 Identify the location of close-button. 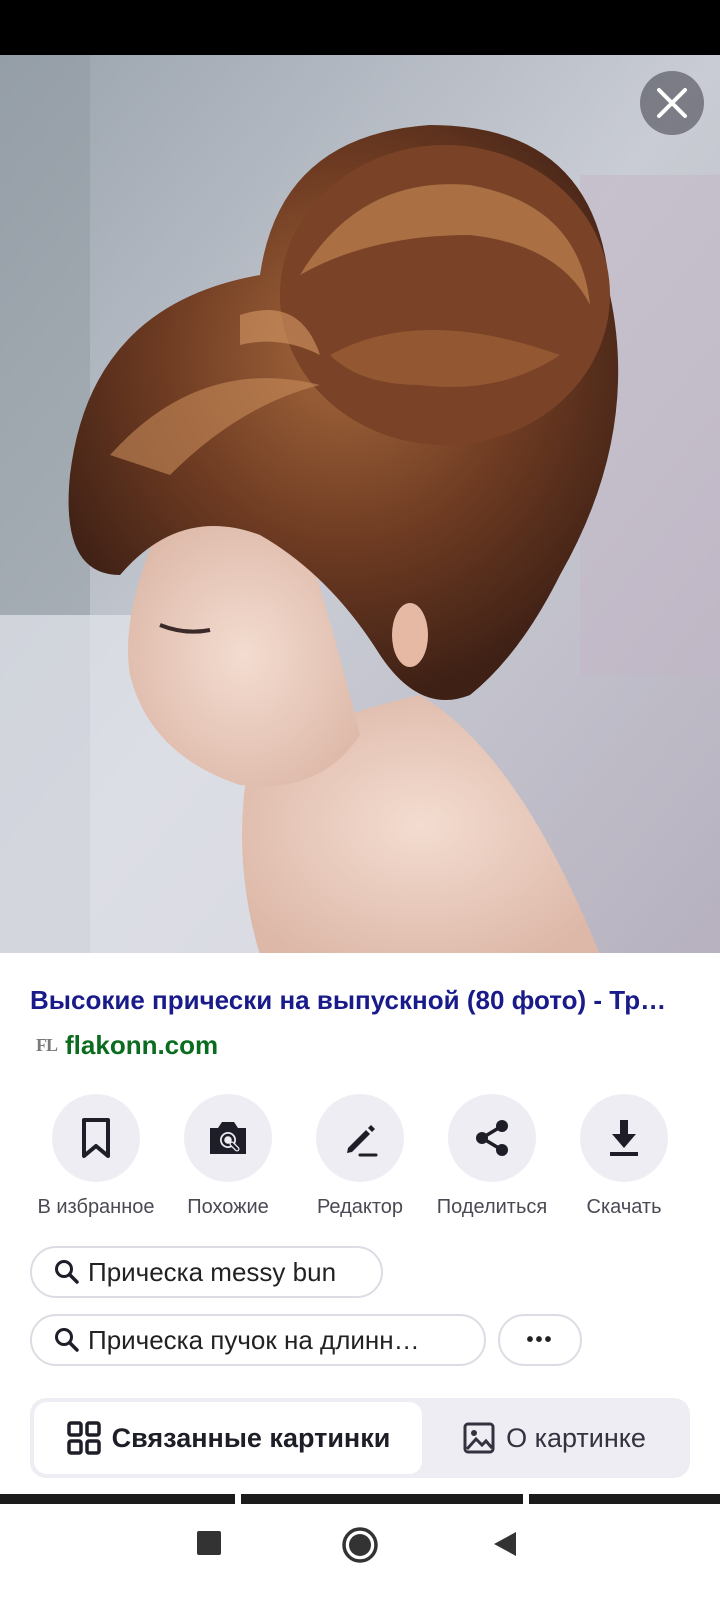
(672, 103).